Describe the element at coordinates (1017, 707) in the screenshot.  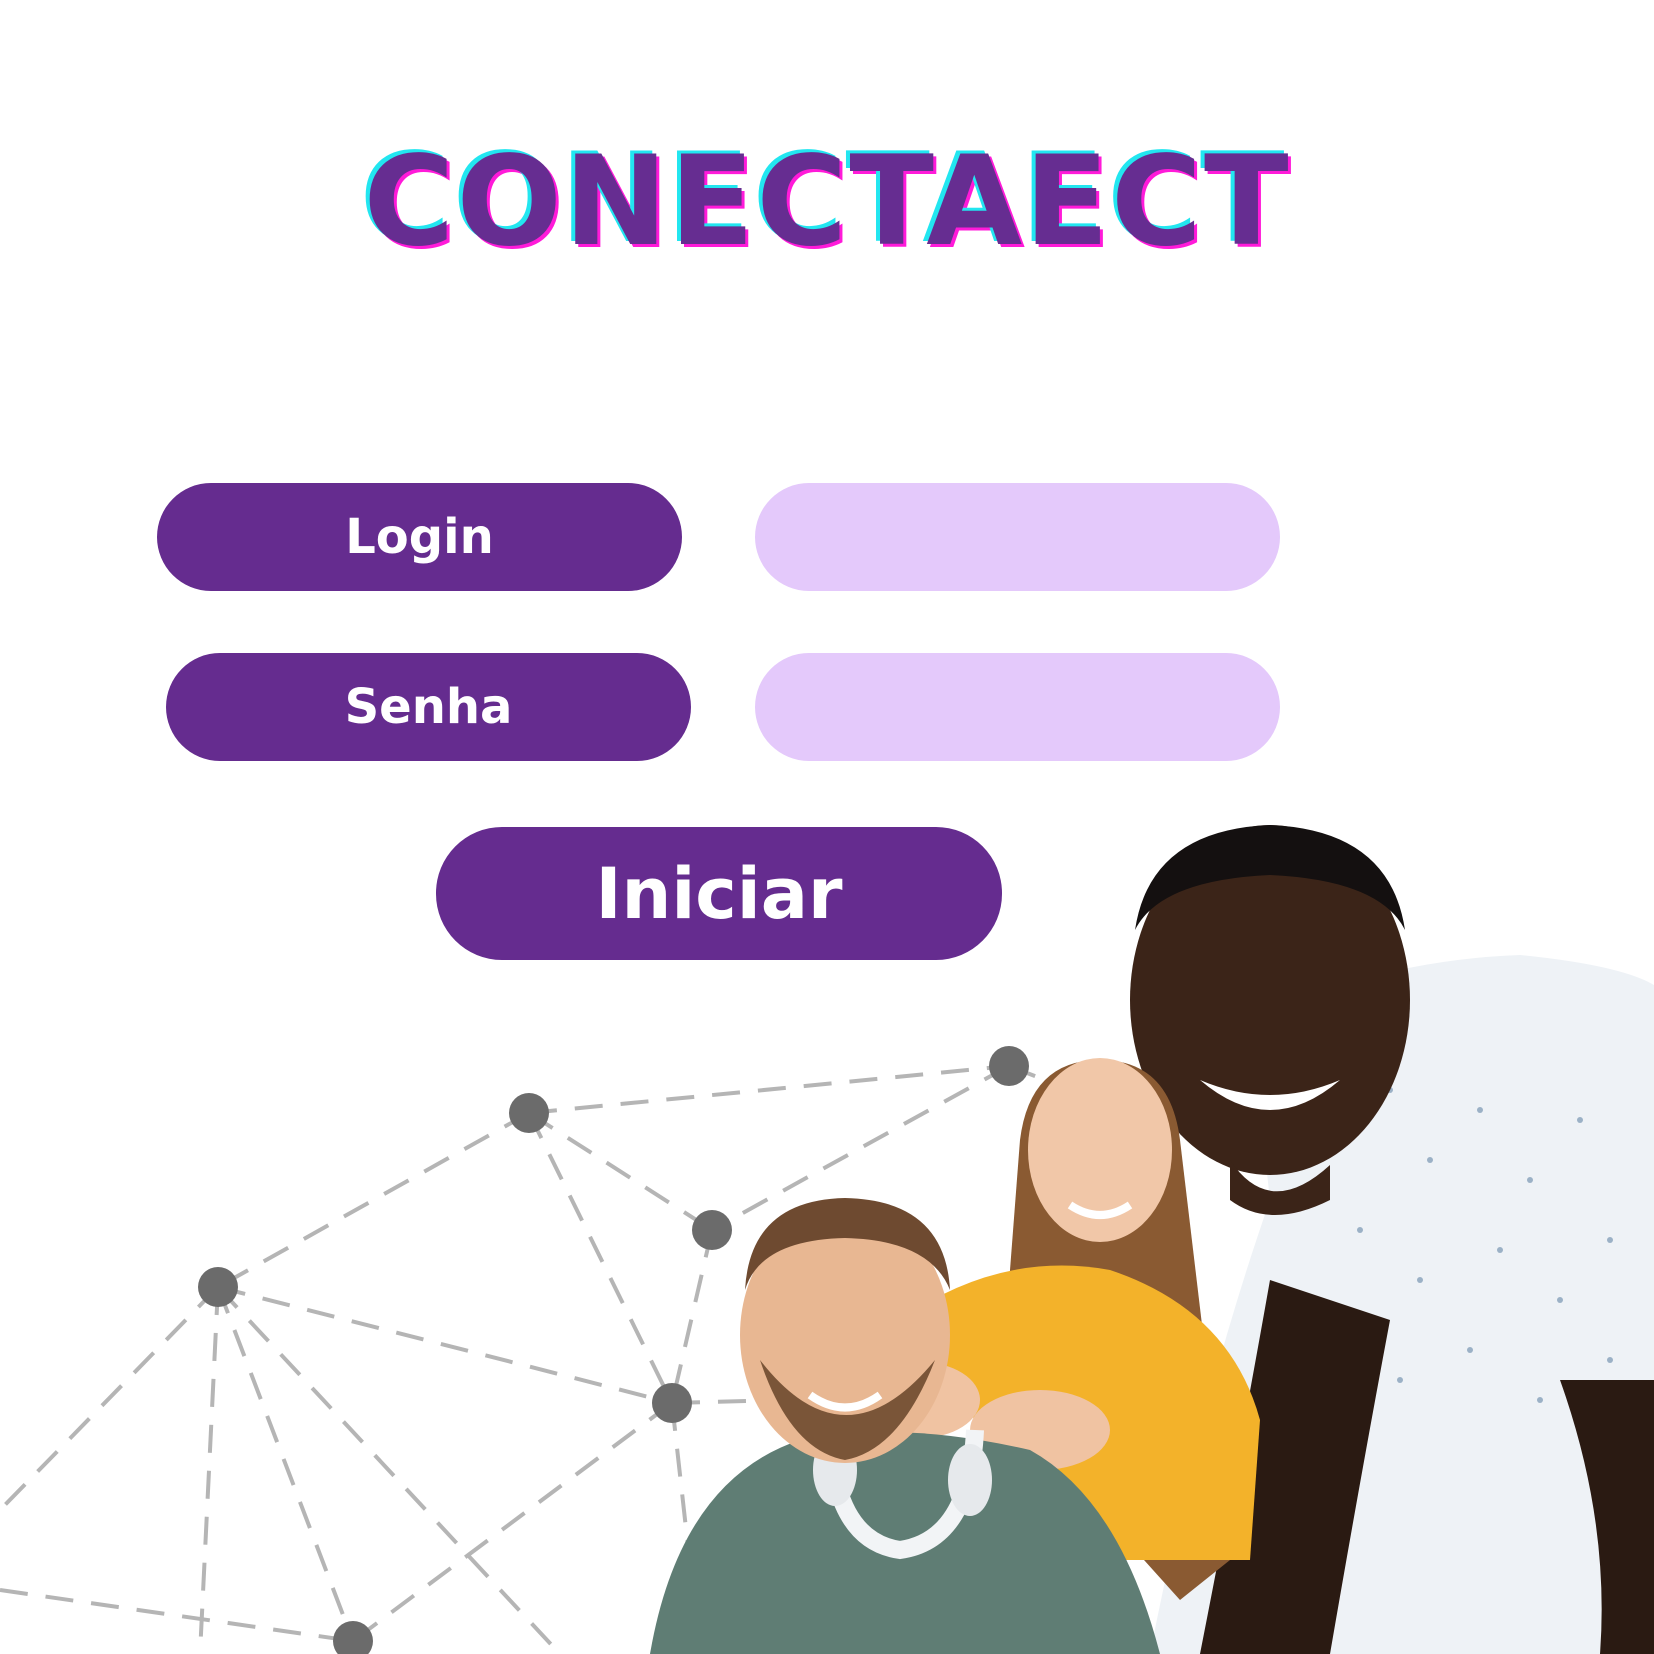
I see `senha-input` at that location.